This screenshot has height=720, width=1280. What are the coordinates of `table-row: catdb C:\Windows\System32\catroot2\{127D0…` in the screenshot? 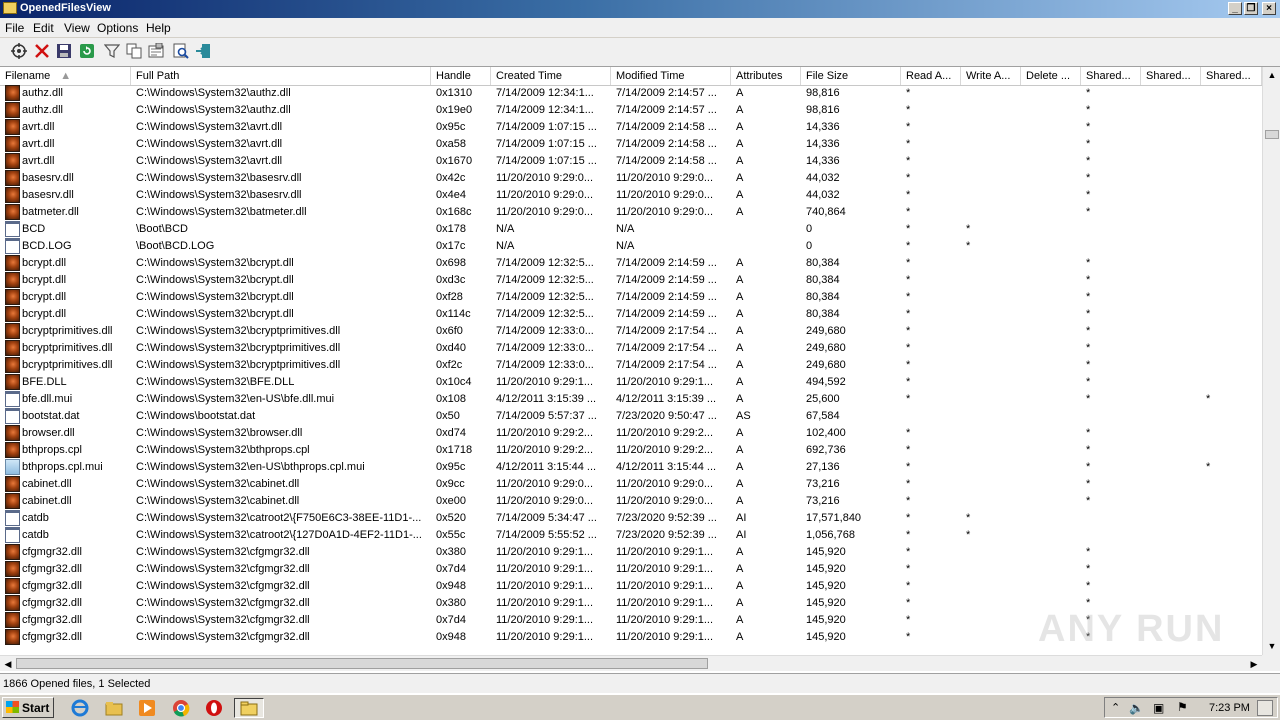 It's located at (631, 535).